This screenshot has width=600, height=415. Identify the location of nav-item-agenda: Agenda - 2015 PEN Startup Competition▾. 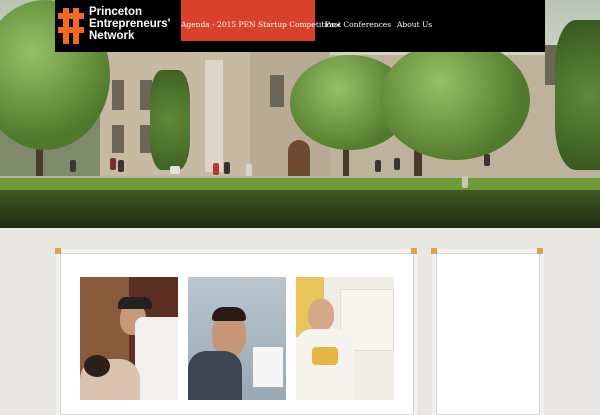
(260, 20).